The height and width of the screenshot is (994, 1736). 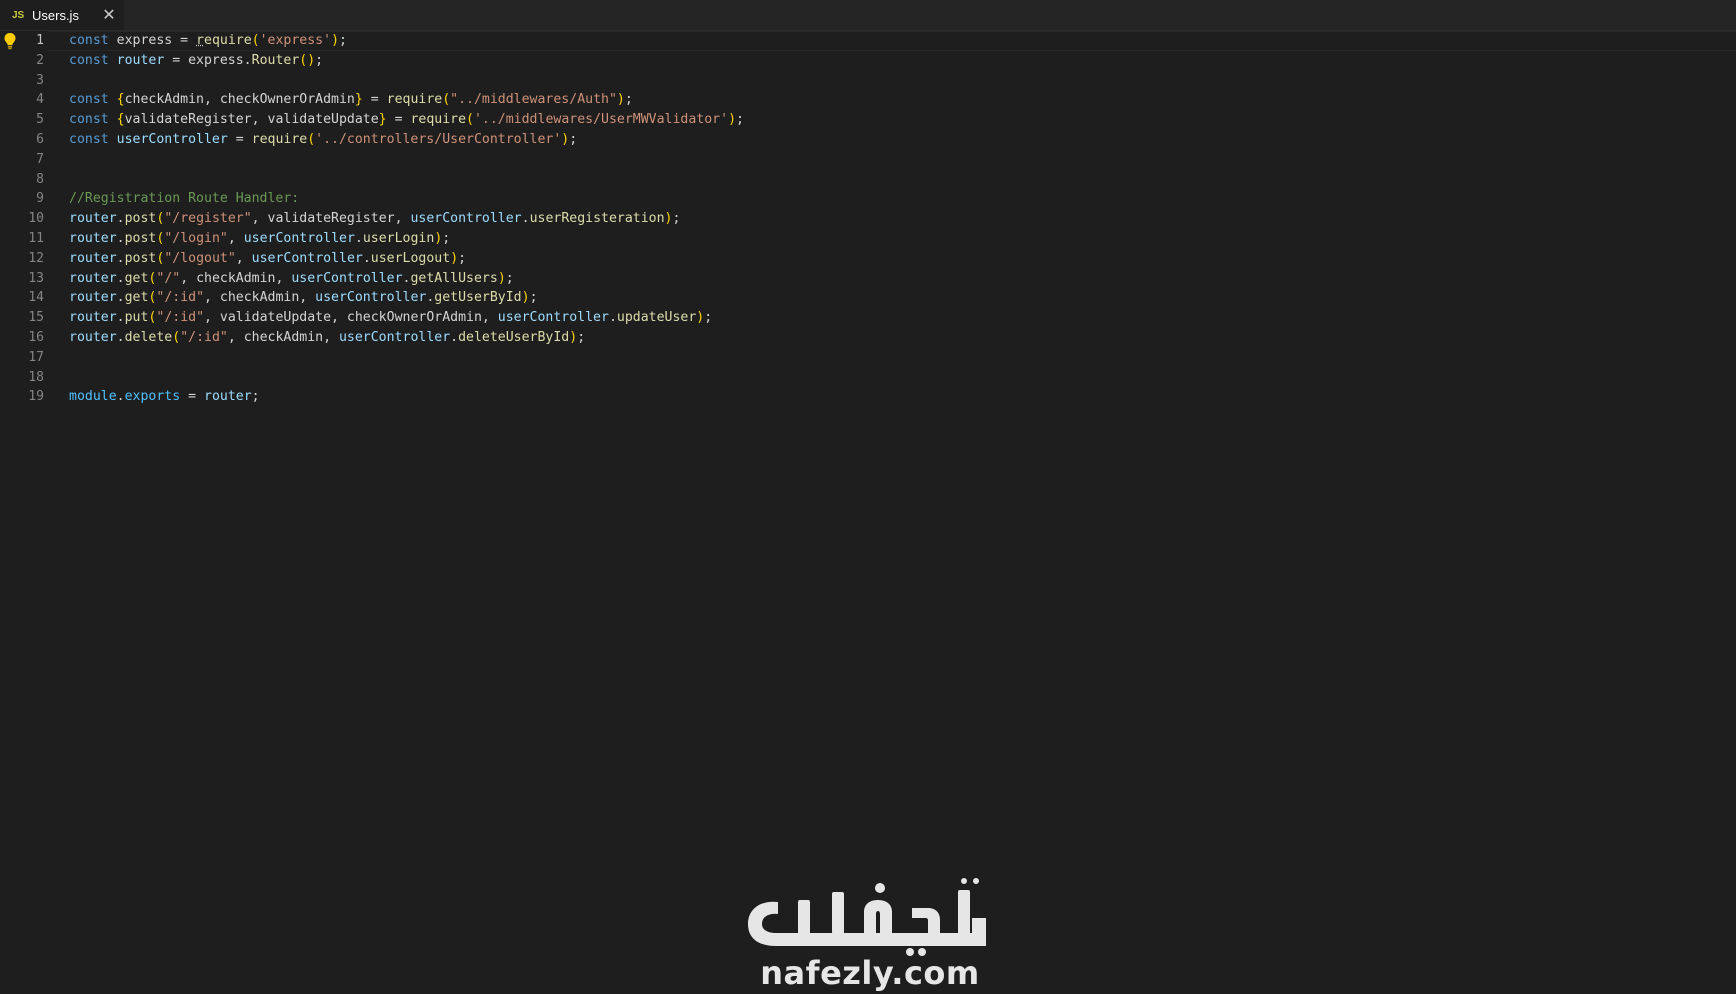 I want to click on code-token: get, so click(x=136, y=278).